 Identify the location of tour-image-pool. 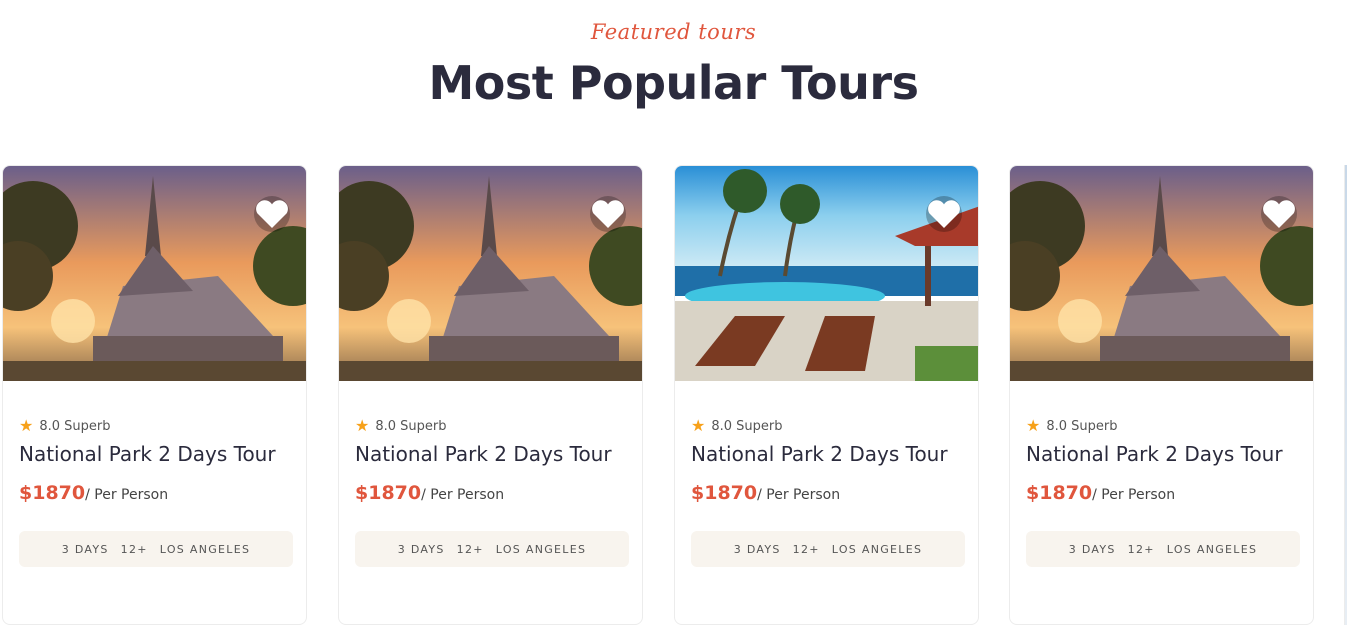
(826, 273).